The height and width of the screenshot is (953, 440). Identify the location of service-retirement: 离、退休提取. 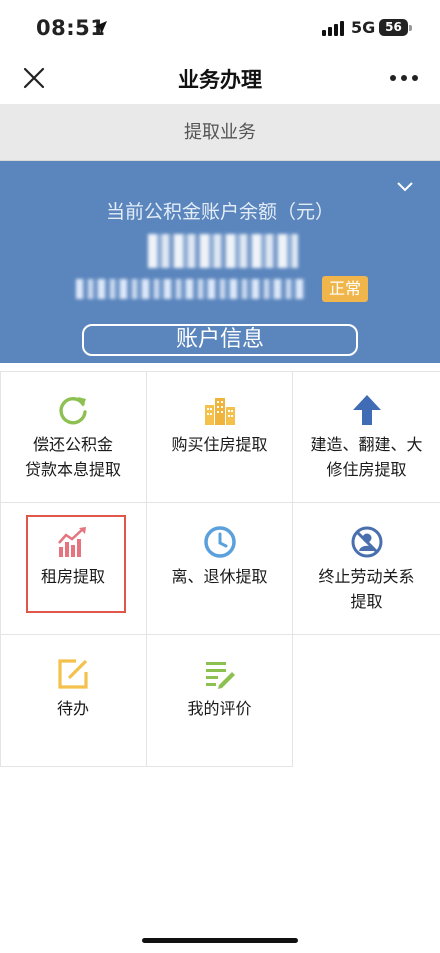
(220, 569).